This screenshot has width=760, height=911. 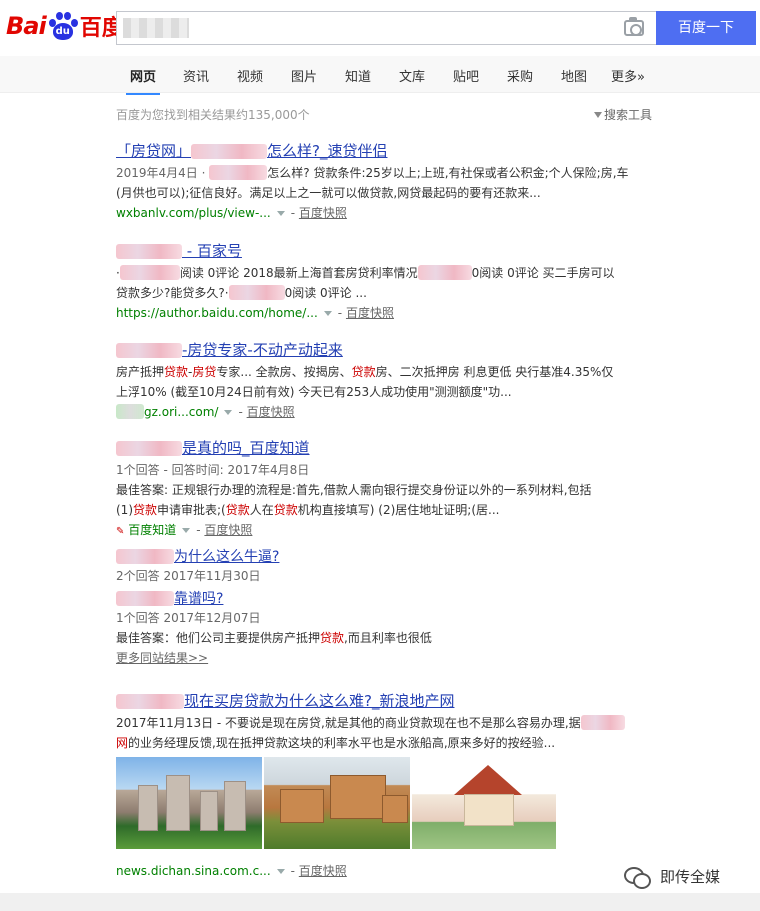 I want to click on sub-result-2-answer: 最佳答案：他们公司主要提供房产抵押贷款,而且利率也很低, so click(x=386, y=638).